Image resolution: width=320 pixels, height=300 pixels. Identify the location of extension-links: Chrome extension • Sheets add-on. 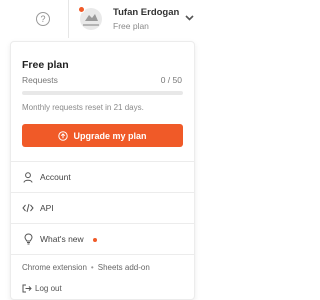
(86, 267).